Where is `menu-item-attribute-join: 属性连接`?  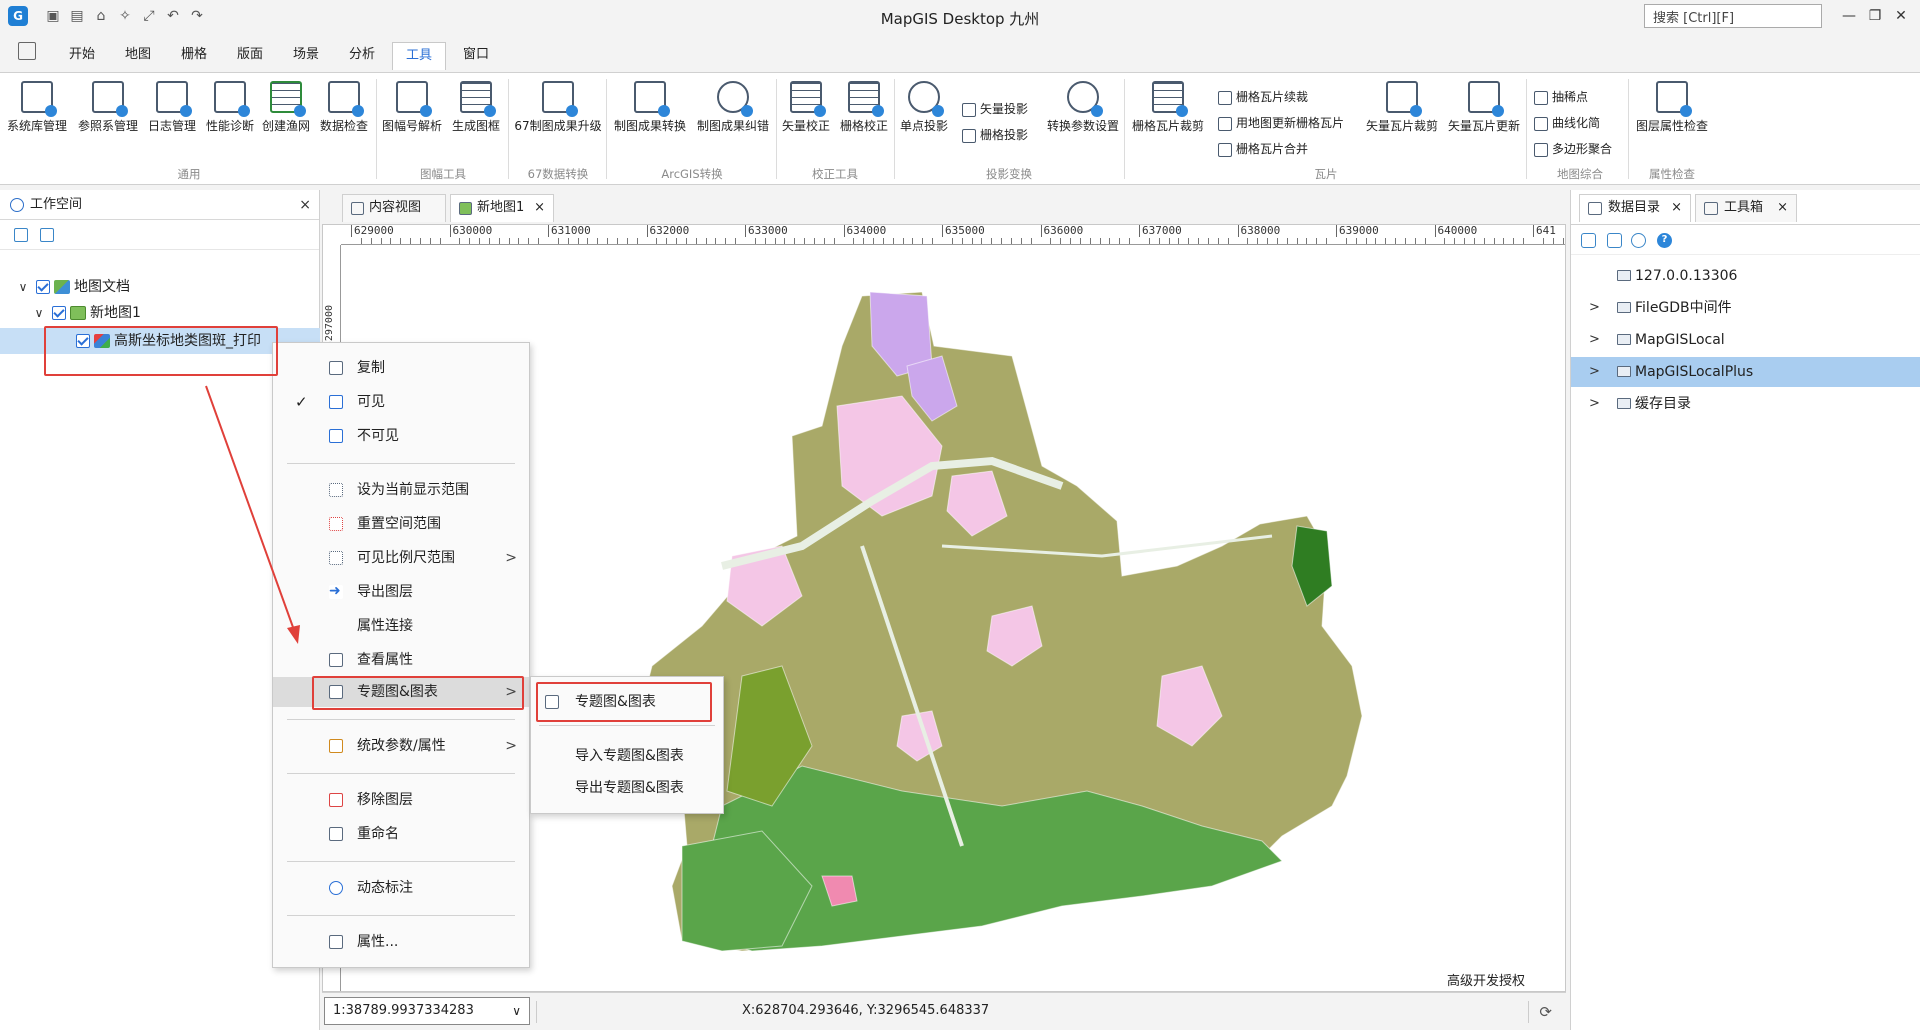
menu-item-attribute-join: 属性连接 is located at coordinates (401, 626).